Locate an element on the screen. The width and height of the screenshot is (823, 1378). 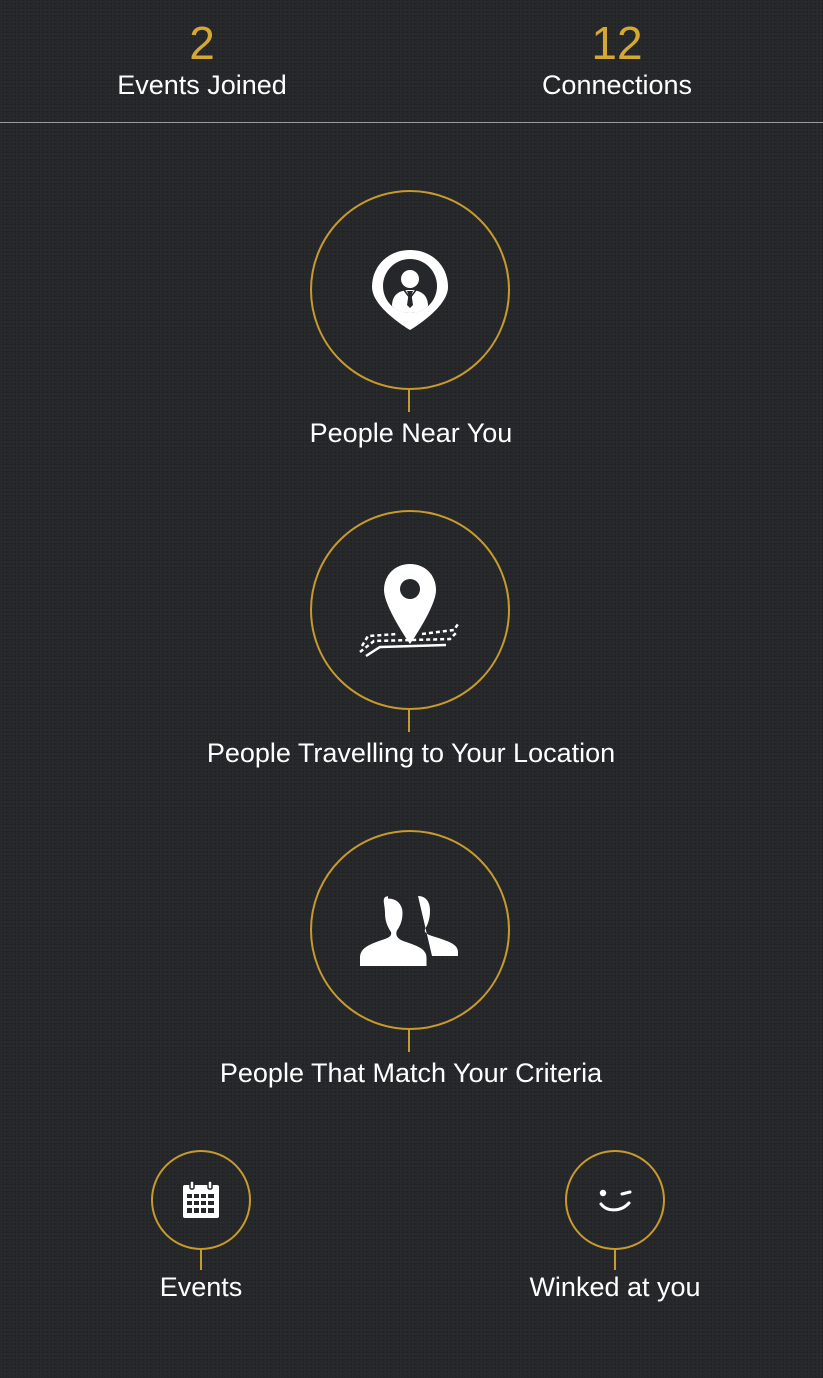
calendar-icon is located at coordinates (201, 1200).